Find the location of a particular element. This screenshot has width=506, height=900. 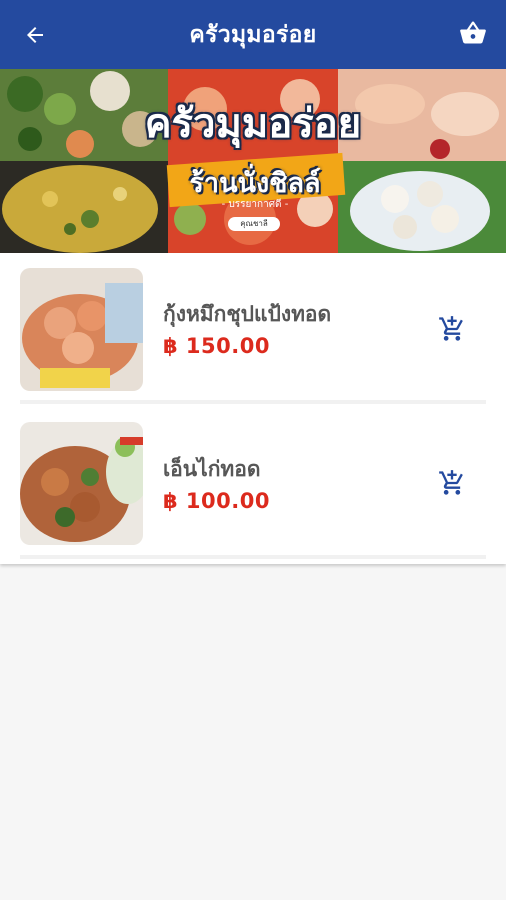

banner-pill: คุณชาลี is located at coordinates (254, 224).